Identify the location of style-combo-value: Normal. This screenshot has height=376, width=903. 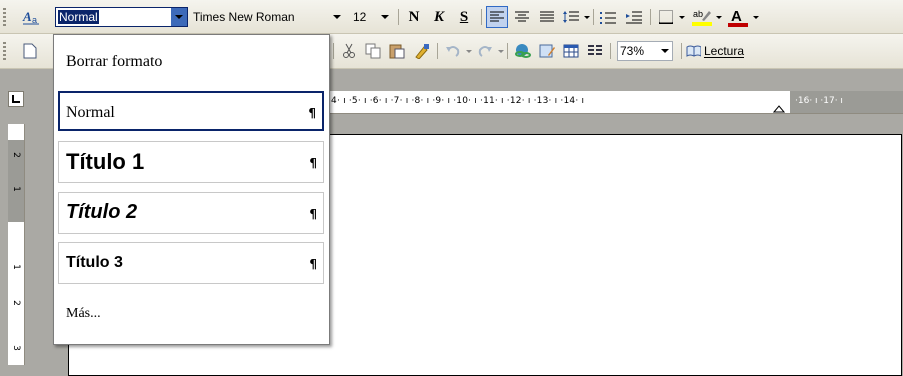
(78, 17).